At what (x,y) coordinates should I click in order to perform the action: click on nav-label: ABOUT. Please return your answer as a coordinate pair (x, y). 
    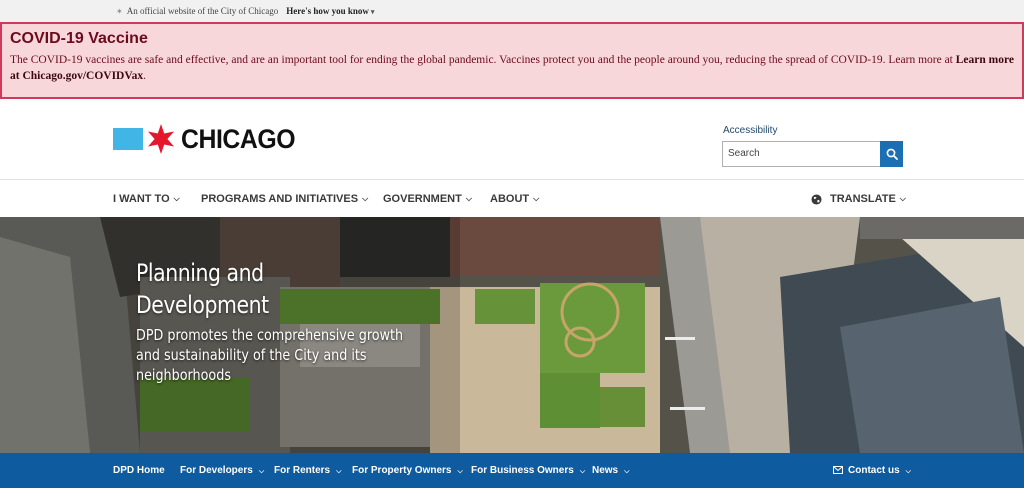
    Looking at the image, I should click on (510, 199).